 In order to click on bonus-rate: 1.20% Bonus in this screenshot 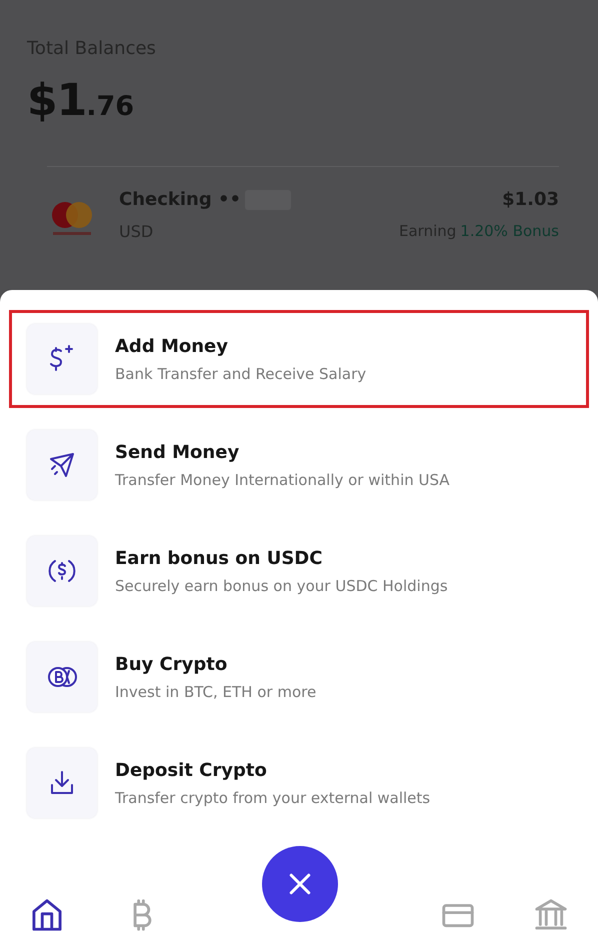, I will do `click(509, 231)`.